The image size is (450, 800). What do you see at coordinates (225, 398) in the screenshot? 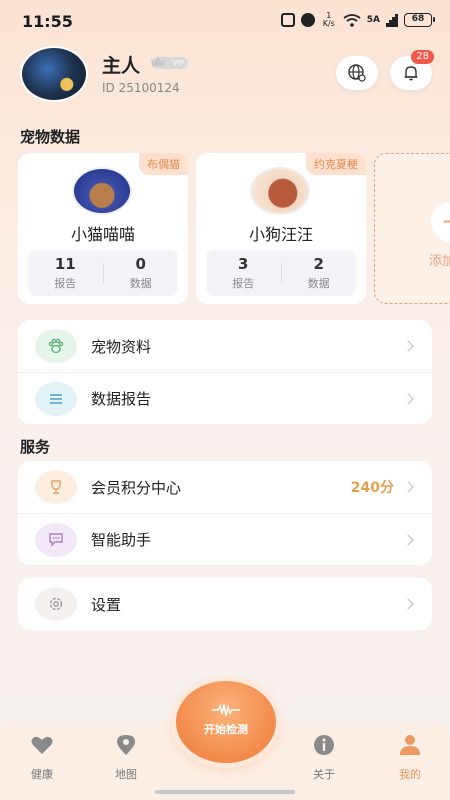
I see `menu-data-report: 数据报告` at bounding box center [225, 398].